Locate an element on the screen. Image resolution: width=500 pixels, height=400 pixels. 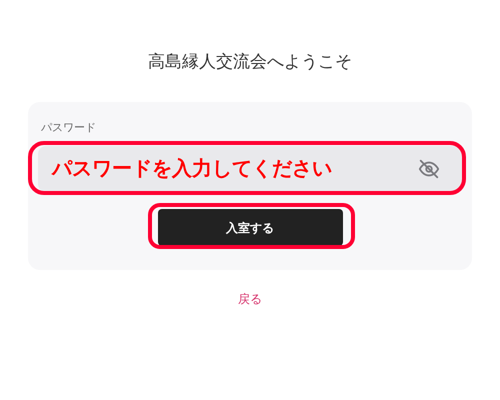
password-field is located at coordinates (250, 169).